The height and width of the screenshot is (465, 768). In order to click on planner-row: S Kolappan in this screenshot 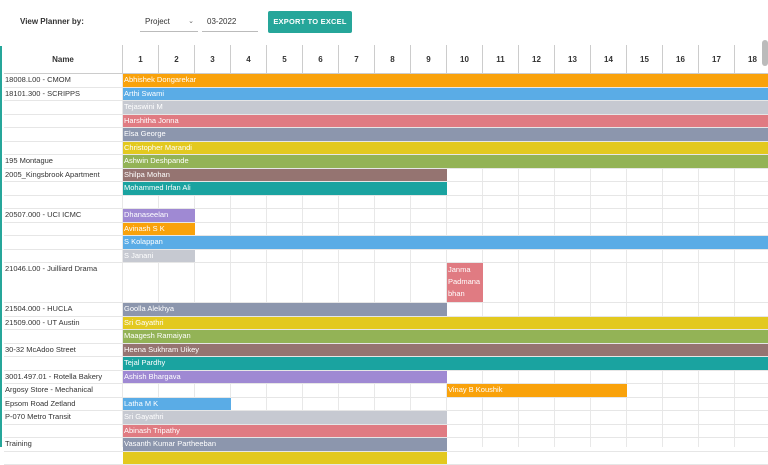, I will do `click(386, 243)`.